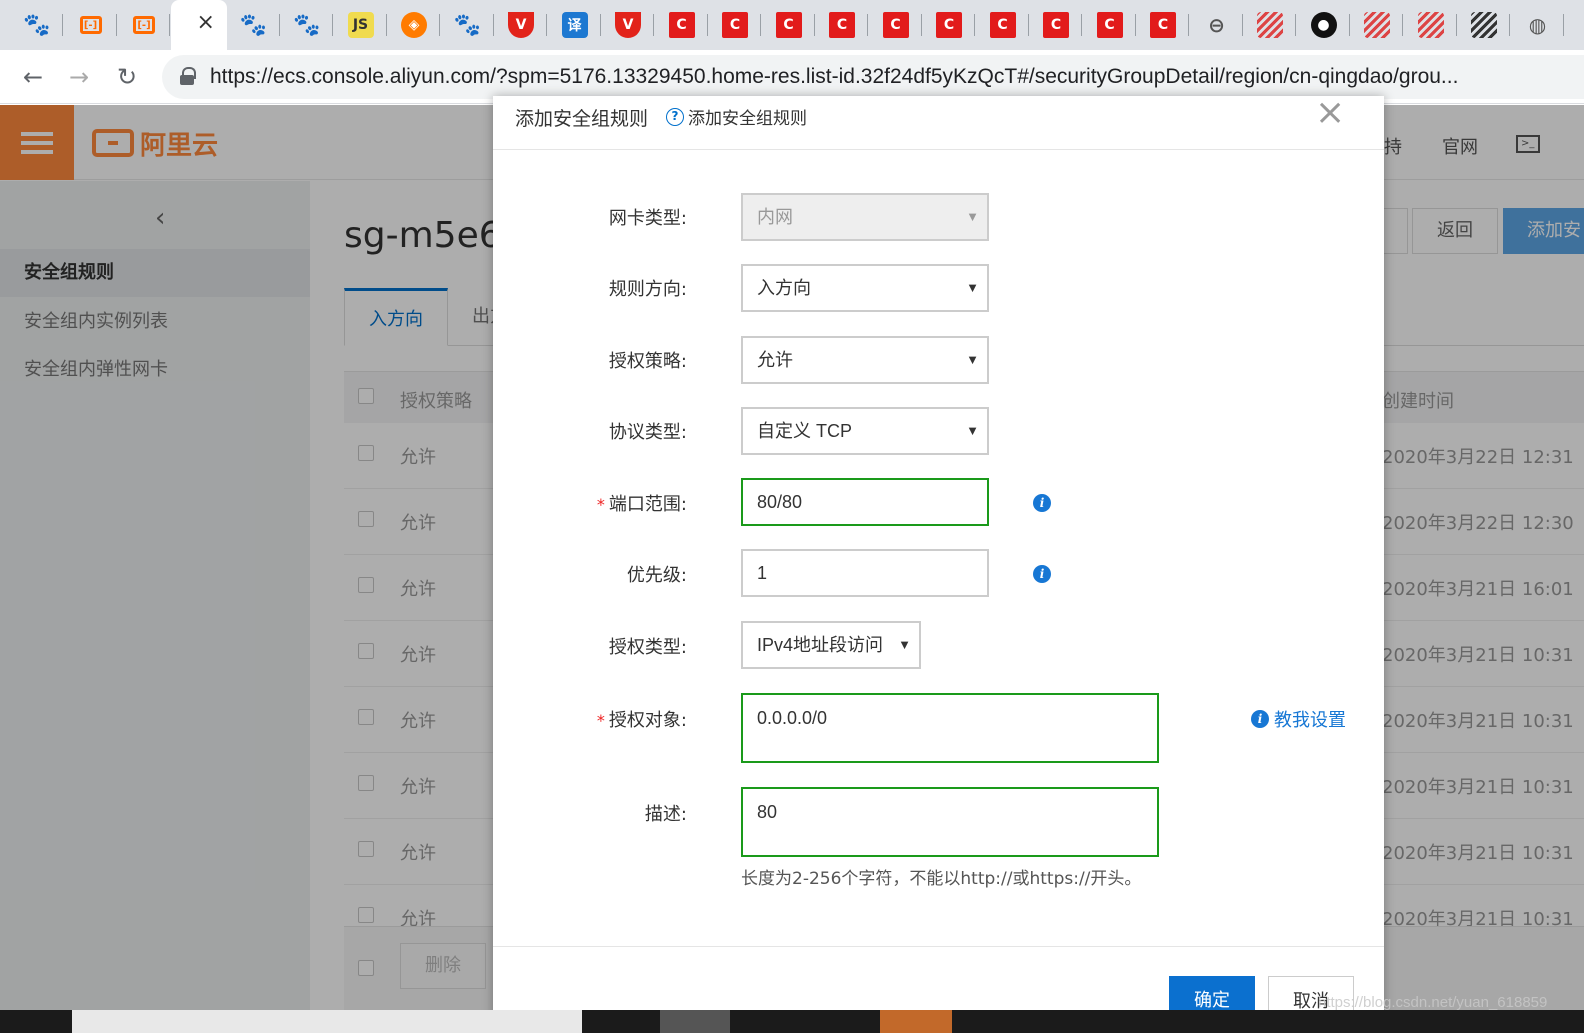 This screenshot has width=1584, height=1033. Describe the element at coordinates (805, 431) in the screenshot. I see `protocol-value: 自定义 TCP` at that location.